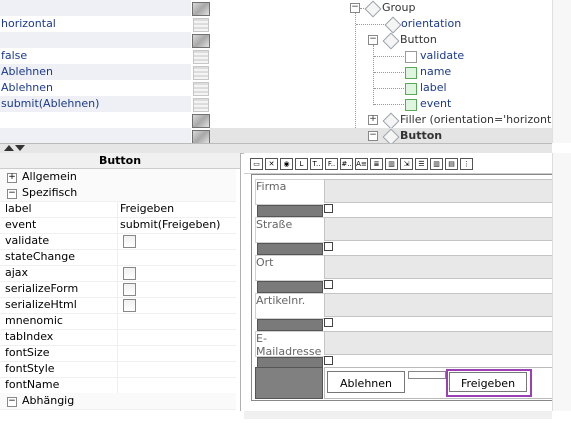 The height and width of the screenshot is (433, 571). What do you see at coordinates (286, 164) in the screenshot?
I see `radio-icon: ◉` at bounding box center [286, 164].